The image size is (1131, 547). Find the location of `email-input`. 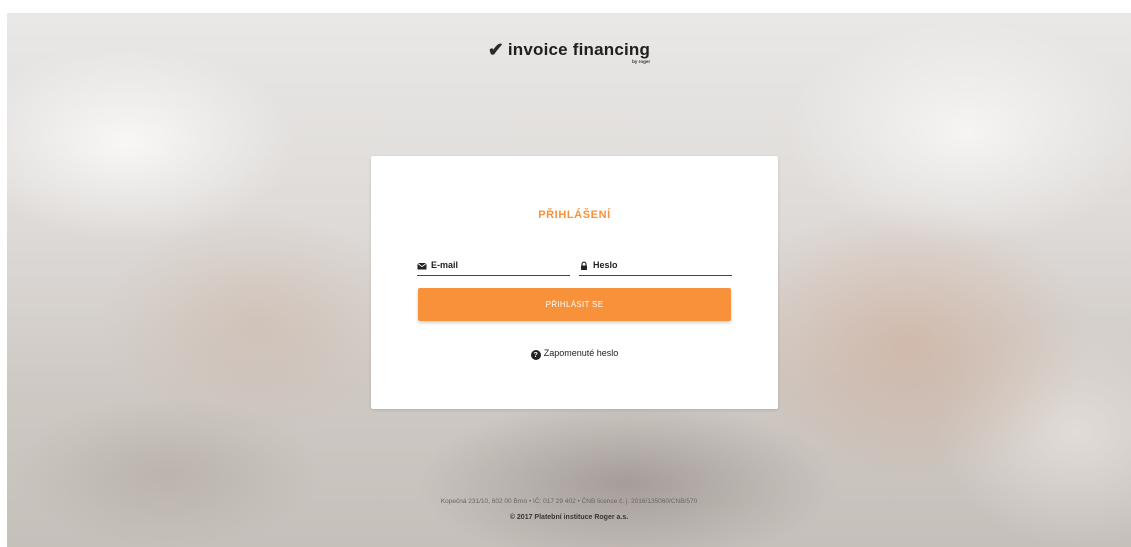

email-input is located at coordinates (493, 267).